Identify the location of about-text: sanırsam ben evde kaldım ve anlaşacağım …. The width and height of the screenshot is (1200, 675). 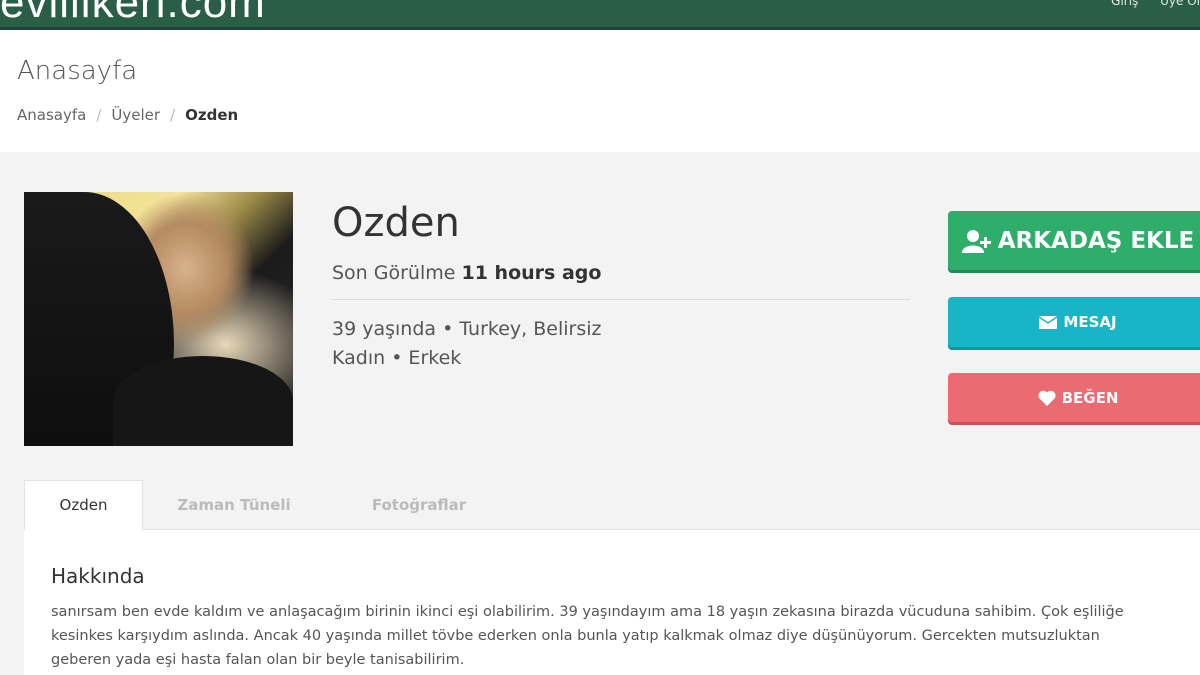
(587, 636).